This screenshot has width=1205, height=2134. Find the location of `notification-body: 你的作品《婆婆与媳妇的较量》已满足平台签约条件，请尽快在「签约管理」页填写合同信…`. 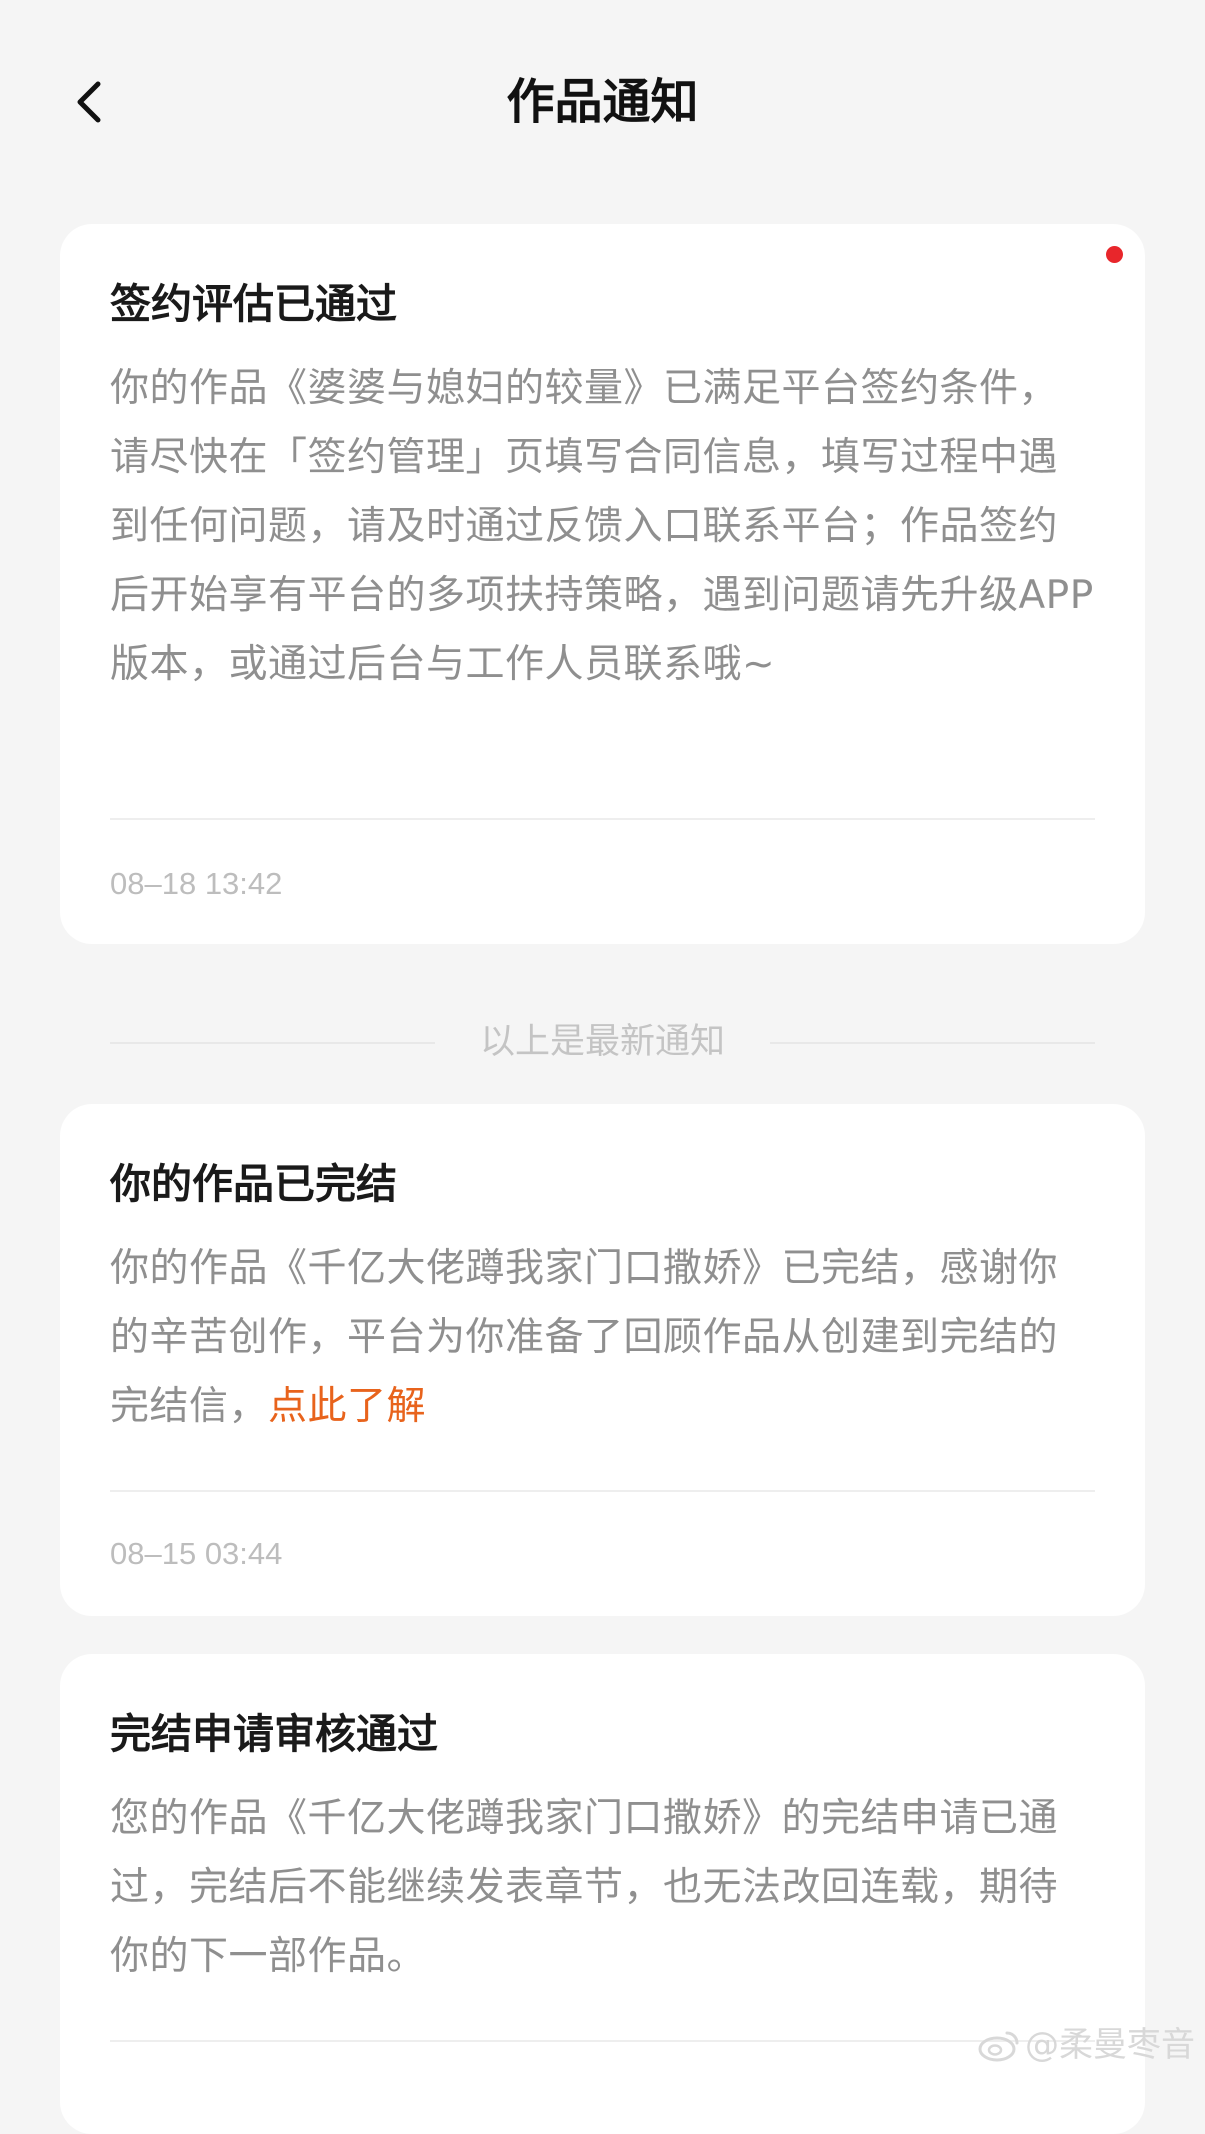

notification-body: 你的作品《婆婆与媳妇的较量》已满足平台签约条件，请尽快在「签约管理」页填写合同信… is located at coordinates (602, 526).